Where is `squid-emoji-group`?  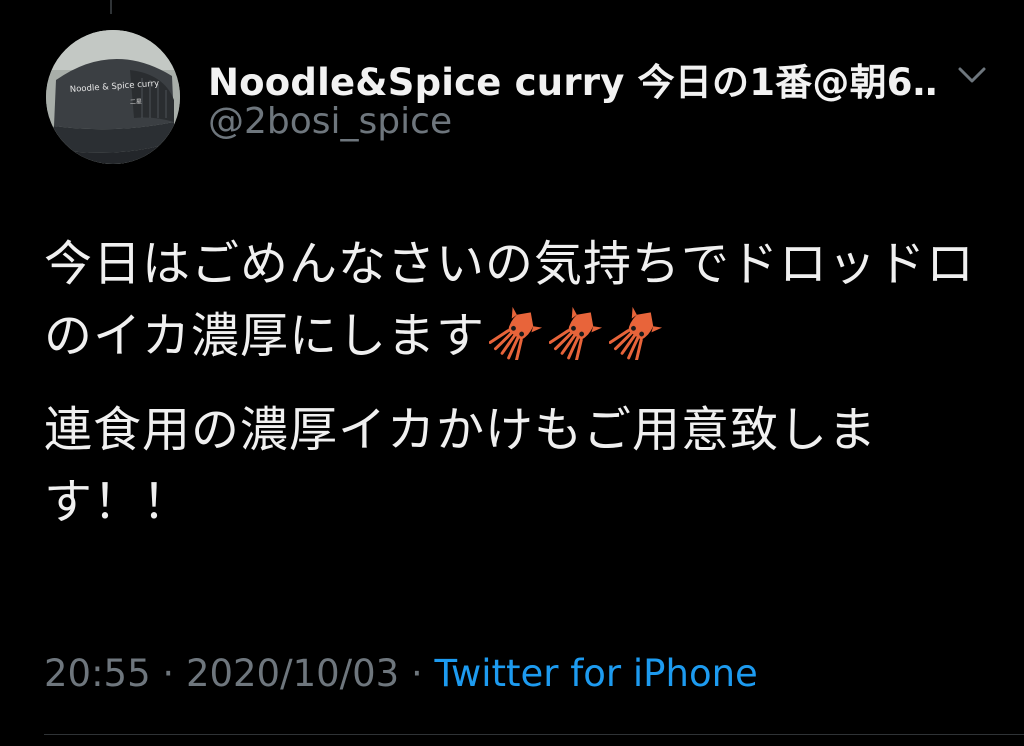
squid-emoji-group is located at coordinates (575, 335).